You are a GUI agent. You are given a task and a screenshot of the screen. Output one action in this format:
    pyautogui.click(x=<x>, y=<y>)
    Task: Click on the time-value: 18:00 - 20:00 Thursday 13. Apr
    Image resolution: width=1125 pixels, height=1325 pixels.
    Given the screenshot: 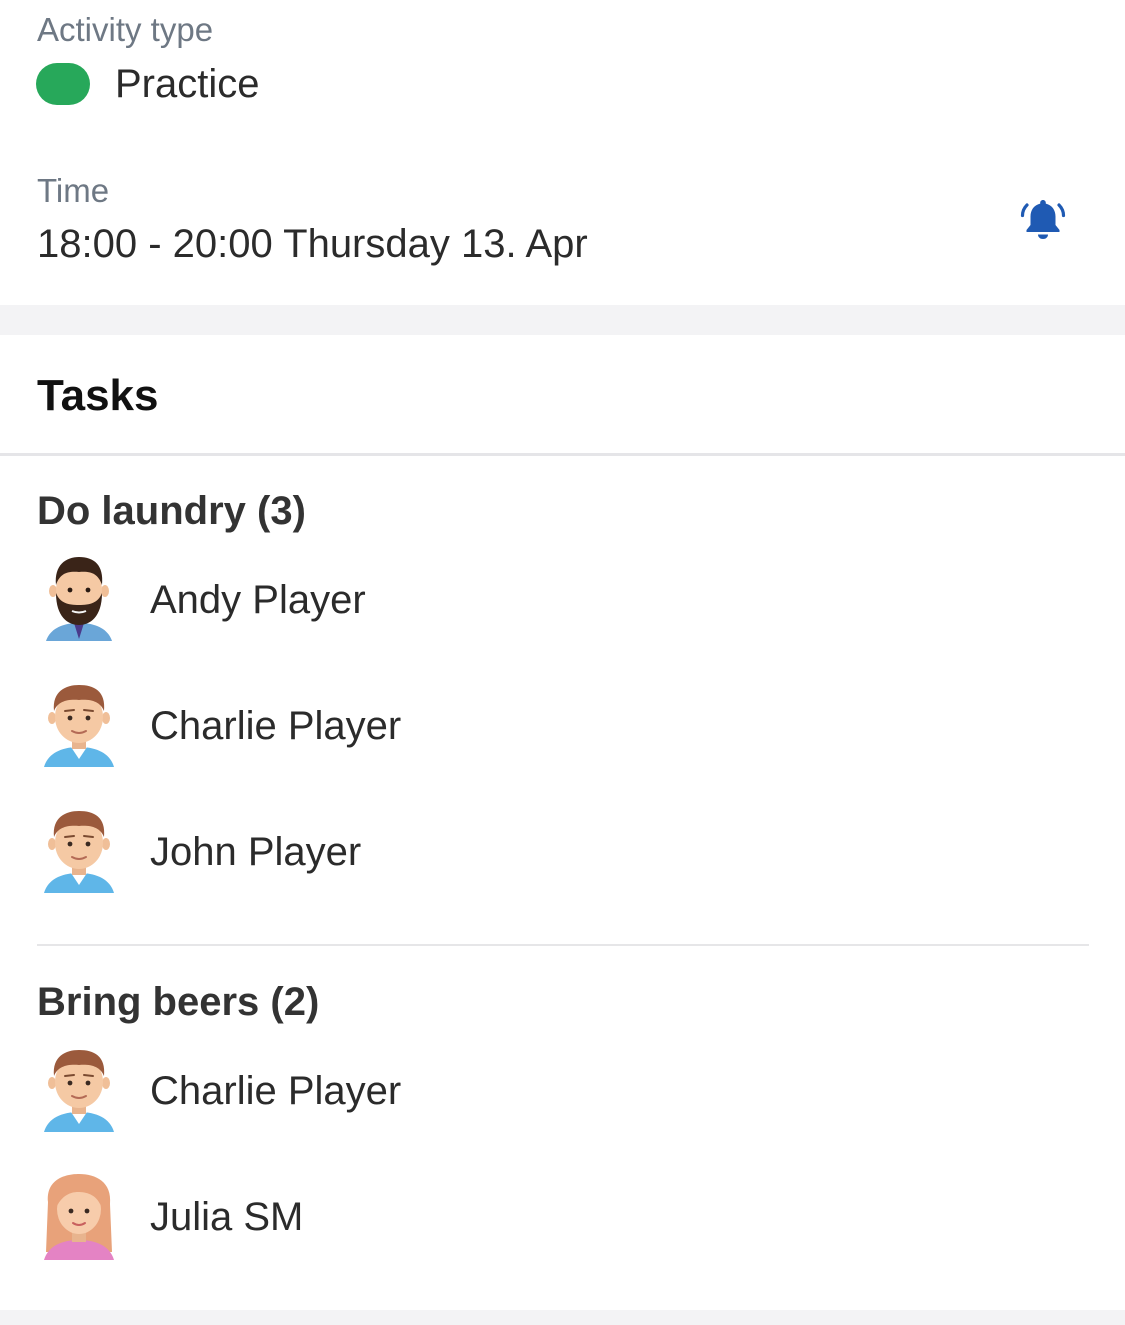 What is the action you would take?
    pyautogui.click(x=312, y=244)
    